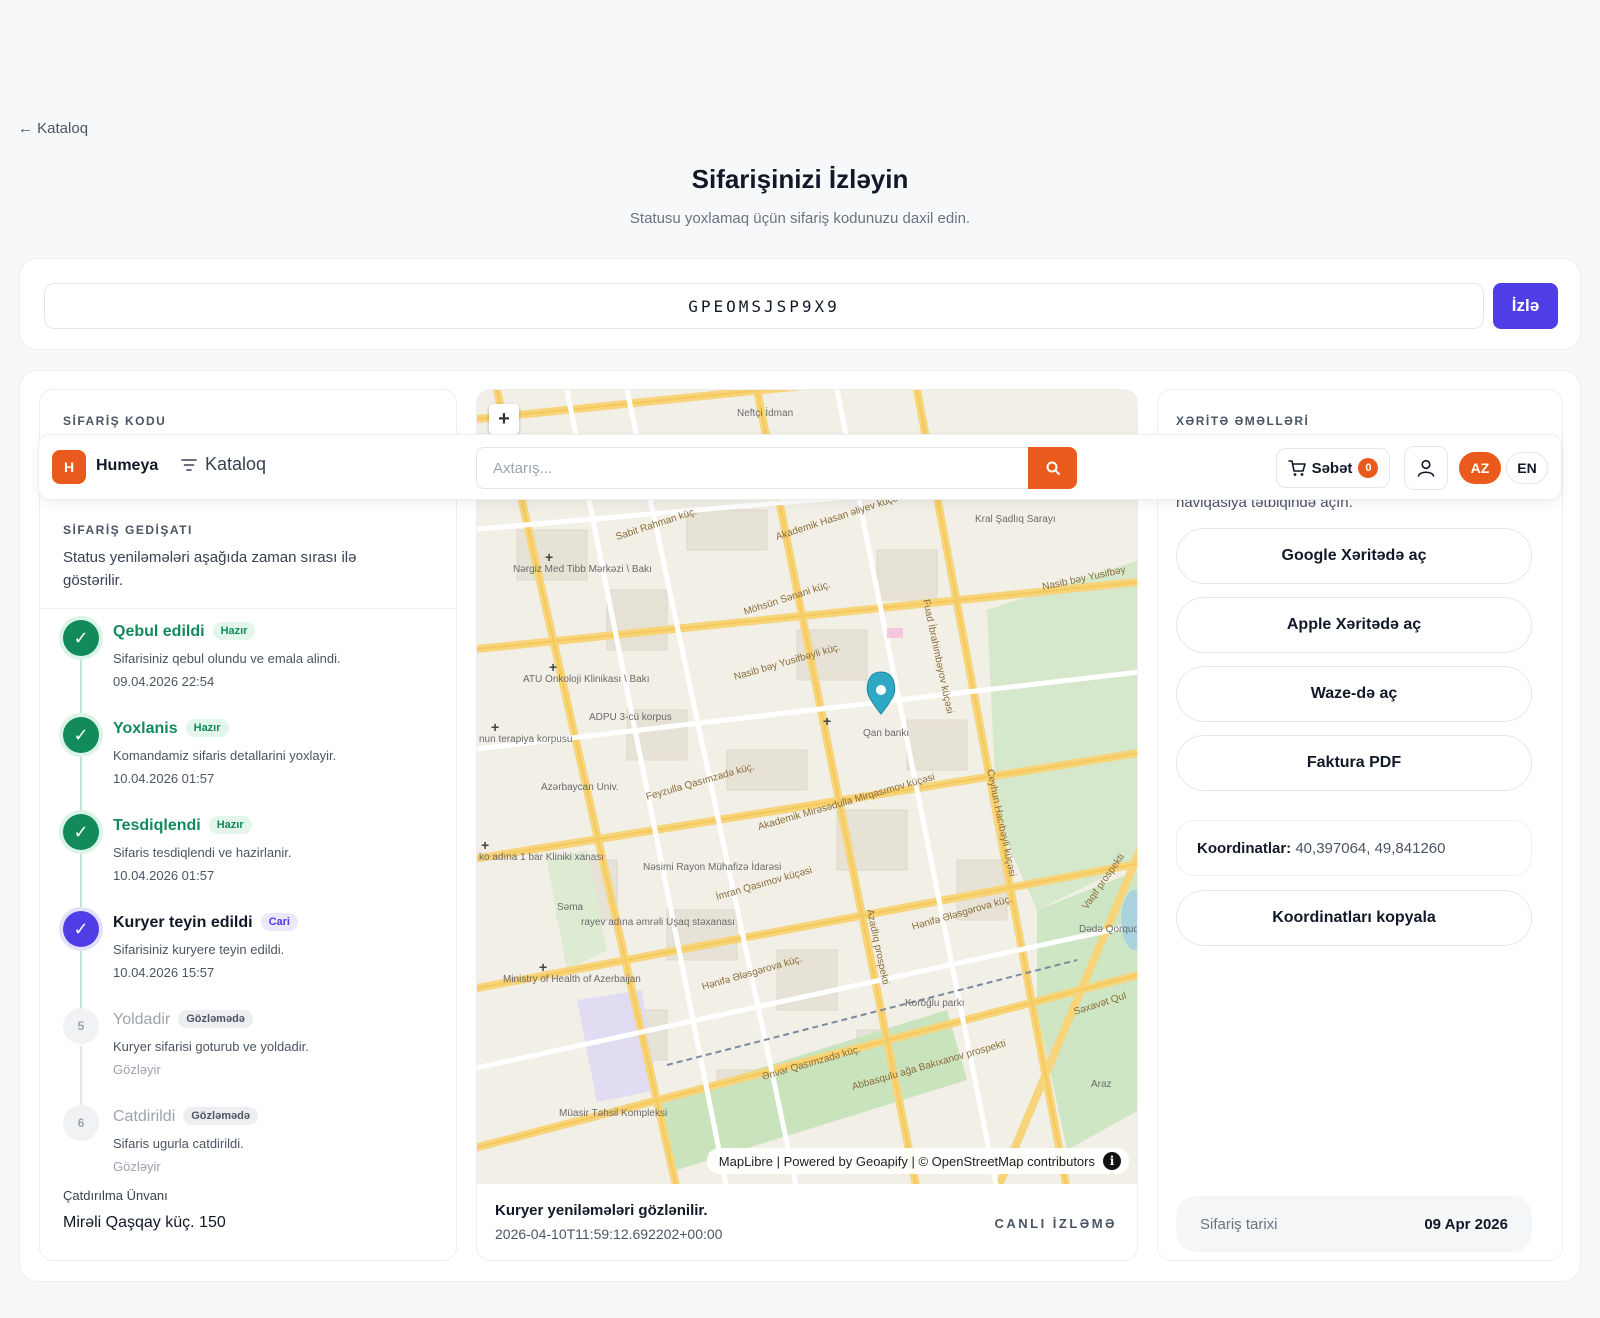  I want to click on order-date-value: 09 Apr 2026, so click(1466, 1224).